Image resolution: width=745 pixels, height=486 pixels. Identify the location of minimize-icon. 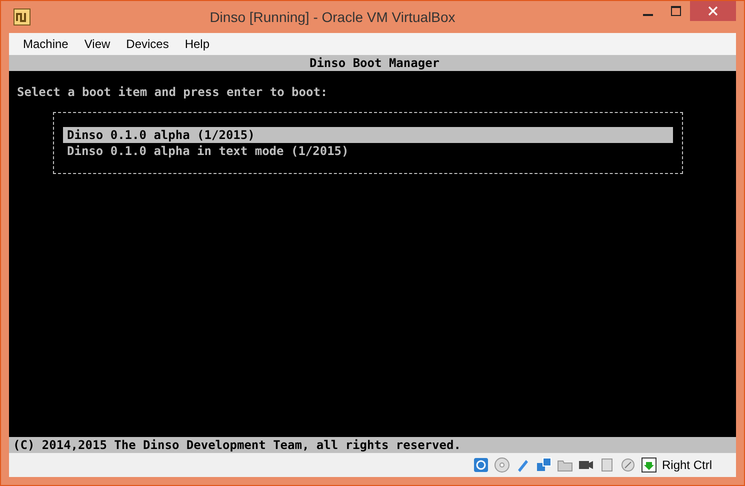
(648, 15).